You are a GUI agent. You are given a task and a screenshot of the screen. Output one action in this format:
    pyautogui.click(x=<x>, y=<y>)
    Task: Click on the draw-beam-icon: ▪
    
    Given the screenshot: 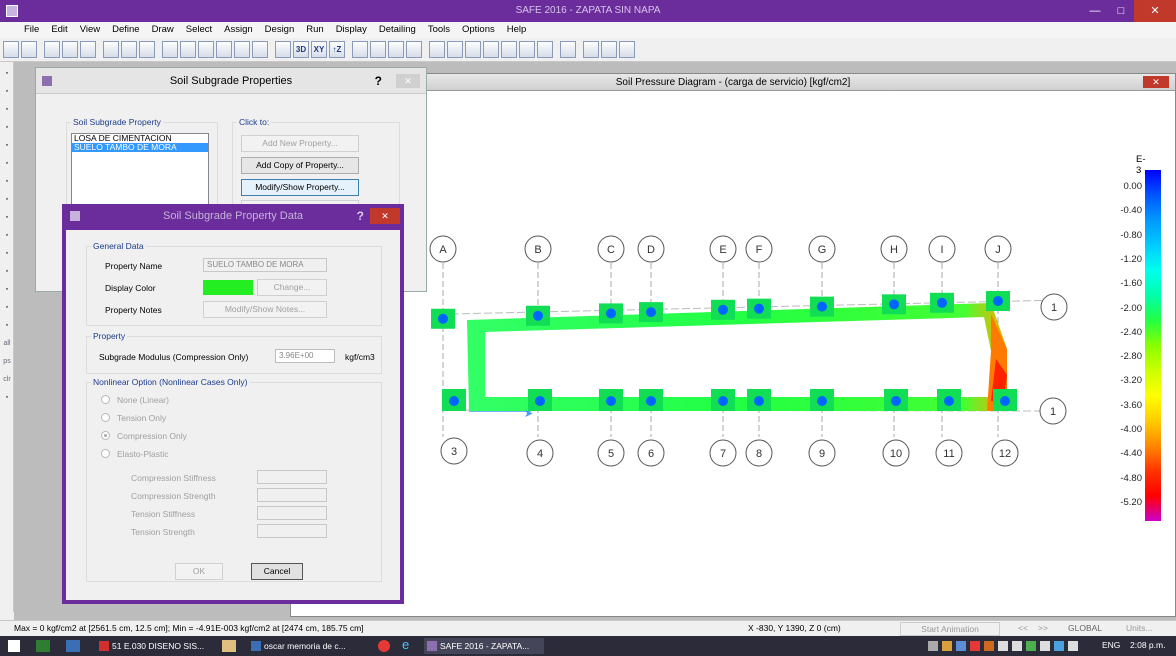 What is the action you would take?
    pyautogui.click(x=7, y=182)
    